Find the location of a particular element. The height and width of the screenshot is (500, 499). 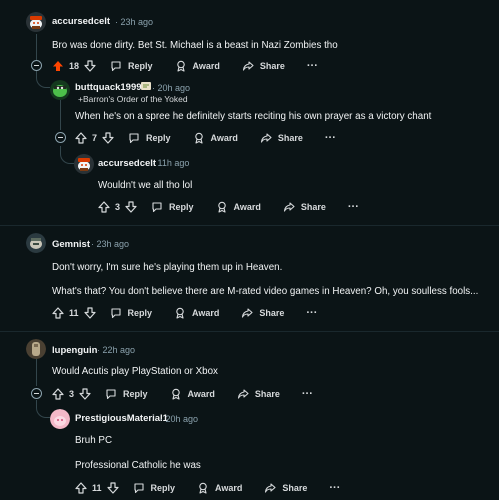

vote-count: 18 is located at coordinates (74, 66).